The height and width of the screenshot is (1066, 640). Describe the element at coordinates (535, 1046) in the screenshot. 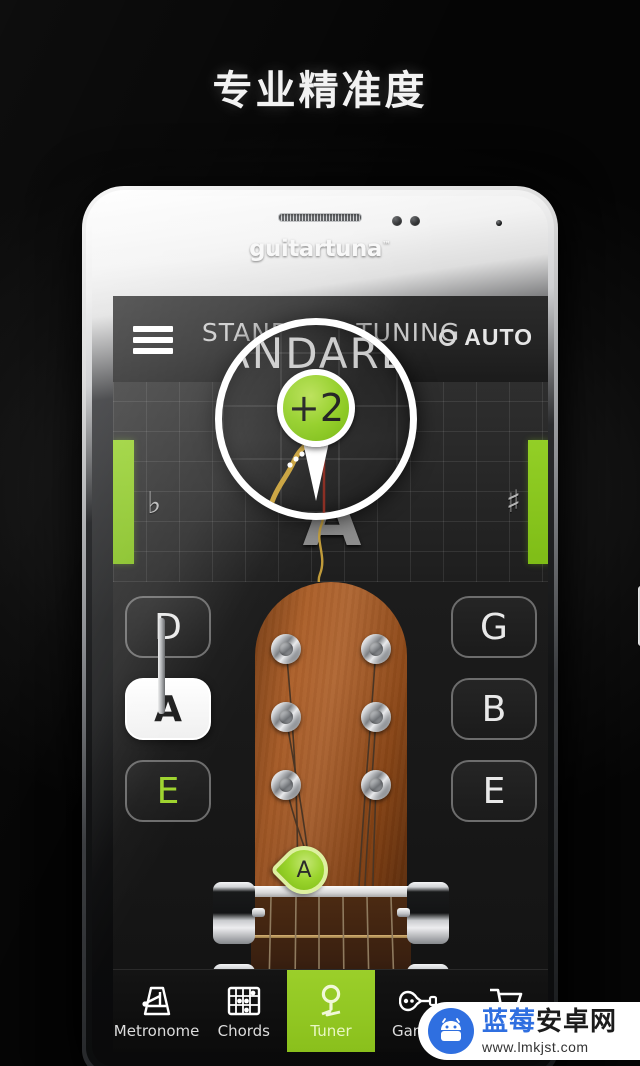

I see `watermark-url: www.lmkjst.com` at that location.